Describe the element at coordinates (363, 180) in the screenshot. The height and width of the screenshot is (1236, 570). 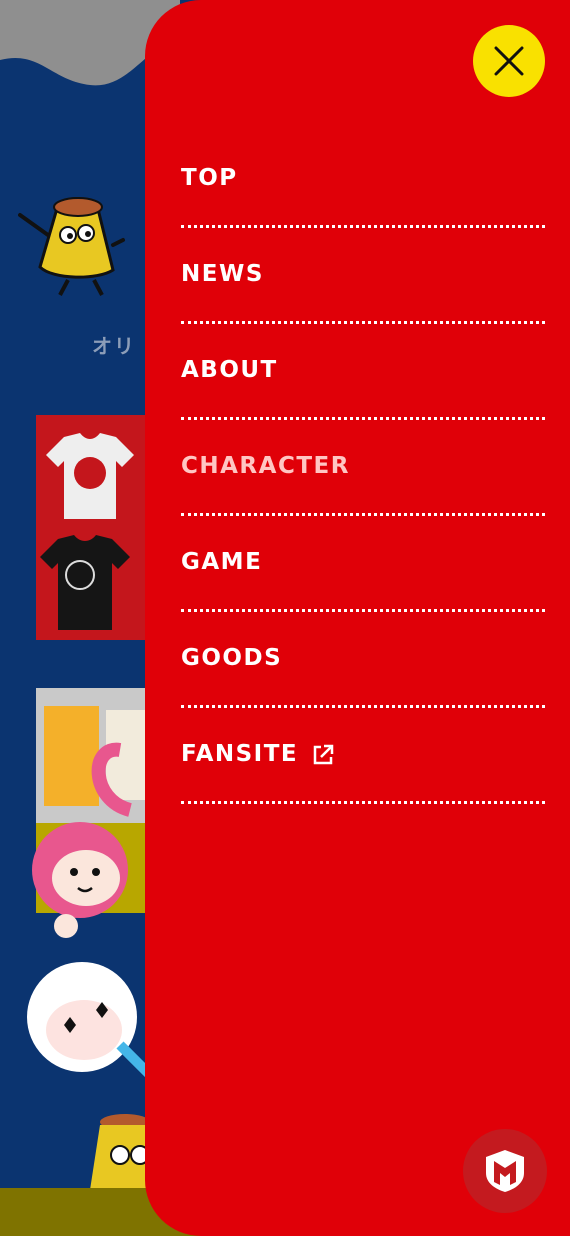
I see `menu-item-top: TOP` at that location.